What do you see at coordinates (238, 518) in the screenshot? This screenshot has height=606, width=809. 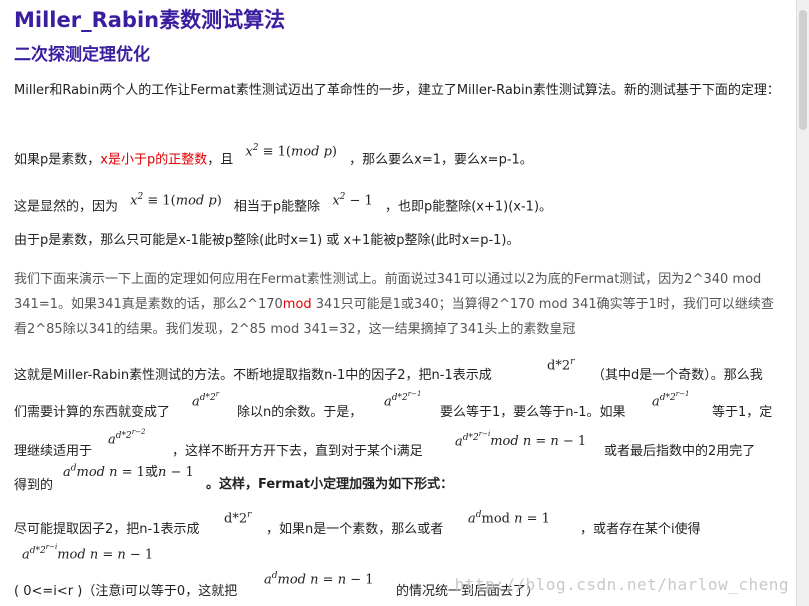 I see `formula-d-2r-b: d*2r` at bounding box center [238, 518].